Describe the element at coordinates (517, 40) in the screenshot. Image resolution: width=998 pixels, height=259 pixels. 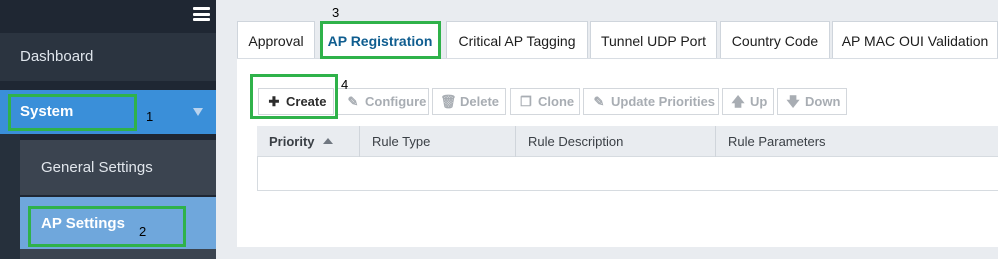
I see `tab-critical-ap-tagging: Critical AP Tagging` at that location.